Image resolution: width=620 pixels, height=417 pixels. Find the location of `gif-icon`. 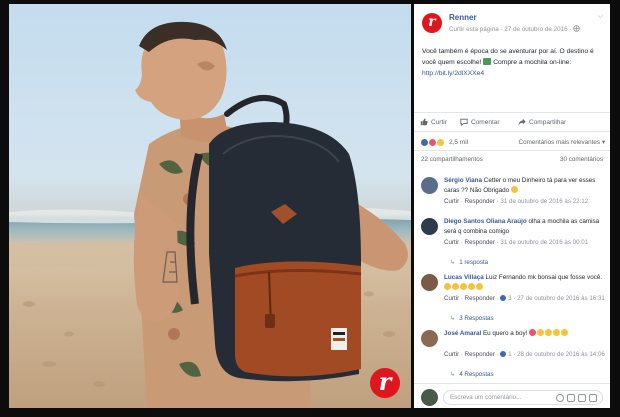

gif-icon is located at coordinates (582, 398).